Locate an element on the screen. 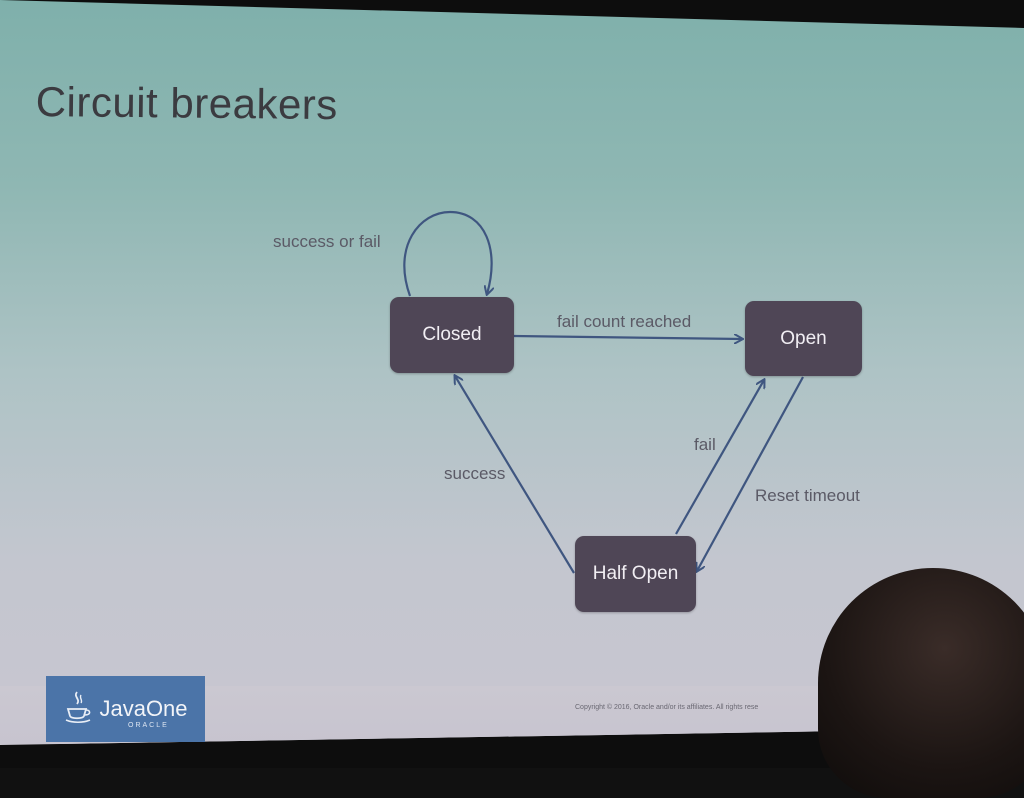 The image size is (1024, 798). label-success-or-fail: success or fail is located at coordinates (327, 241).